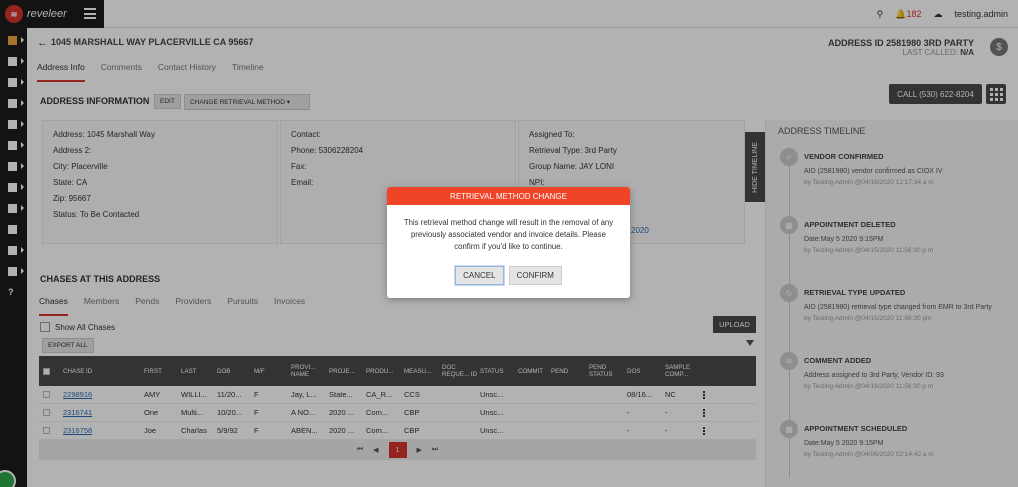 The height and width of the screenshot is (487, 1018). Describe the element at coordinates (479, 275) in the screenshot. I see `cancel-button: CANCEL` at that location.